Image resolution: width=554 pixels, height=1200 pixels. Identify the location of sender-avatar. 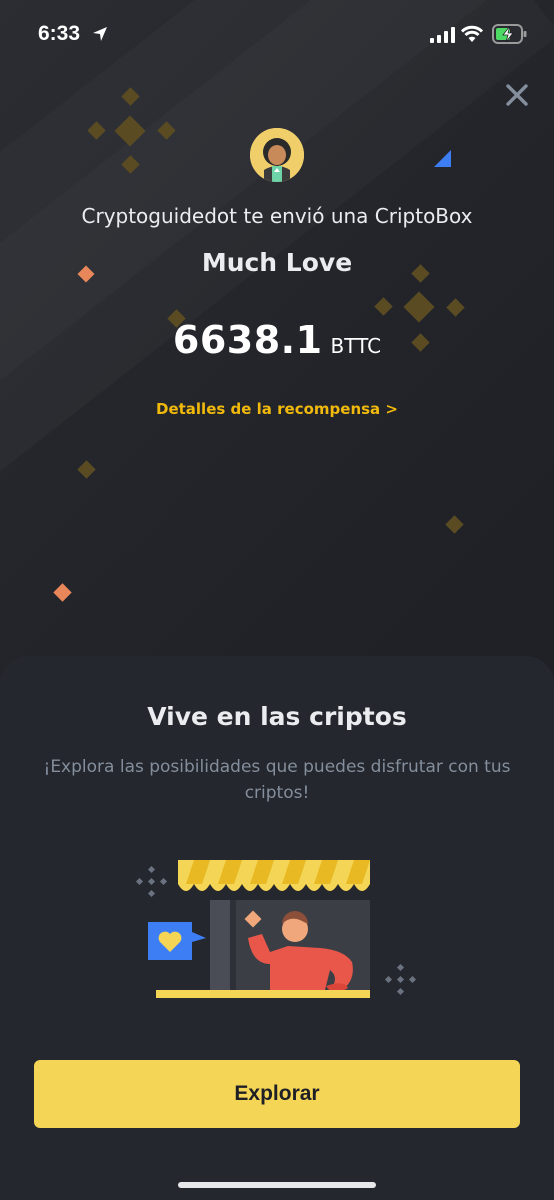
(277, 155).